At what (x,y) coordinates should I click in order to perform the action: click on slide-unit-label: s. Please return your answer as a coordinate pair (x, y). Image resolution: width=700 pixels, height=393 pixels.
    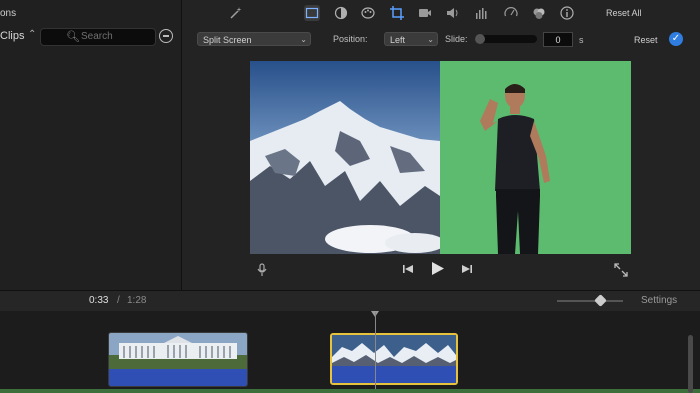
    Looking at the image, I should click on (581, 40).